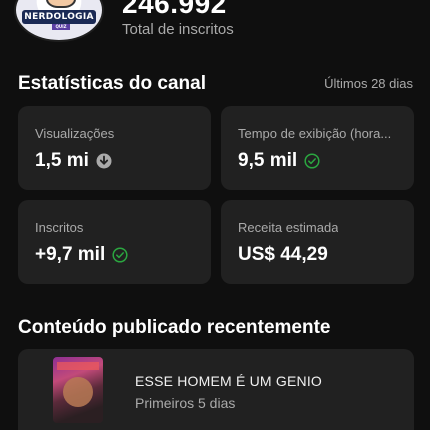  I want to click on stats-section-title: Estatísticas do canal, so click(112, 83).